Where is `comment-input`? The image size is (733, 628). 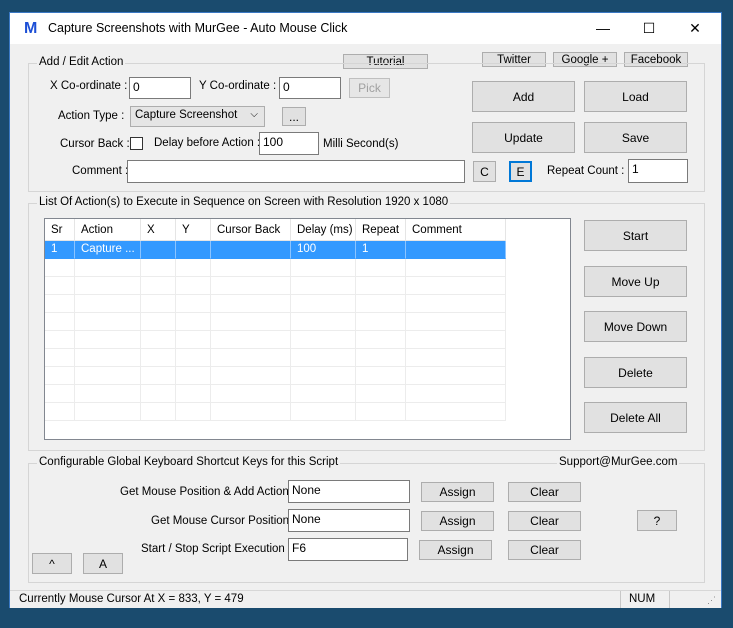 comment-input is located at coordinates (296, 171).